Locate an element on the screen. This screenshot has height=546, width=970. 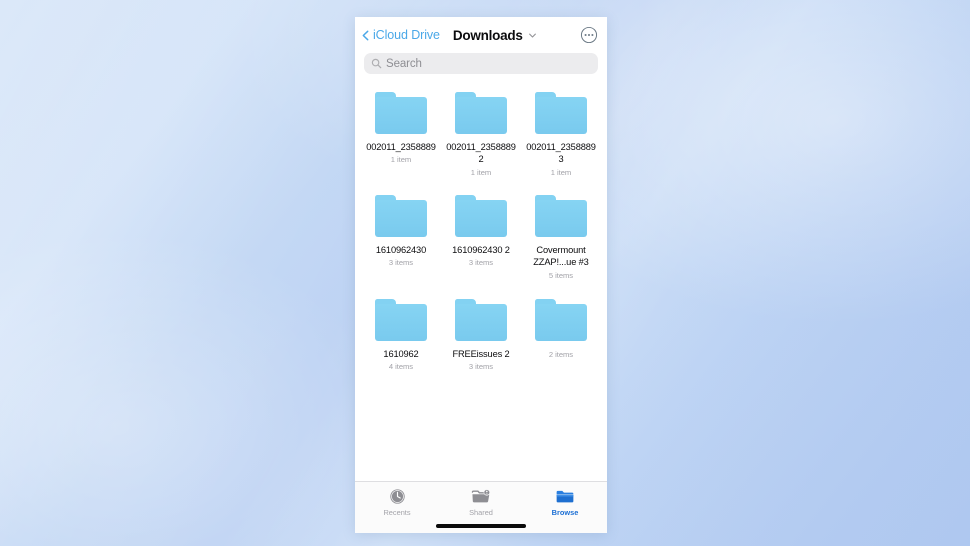
file-item: 002011_2358889 1 item is located at coordinates (401, 128).